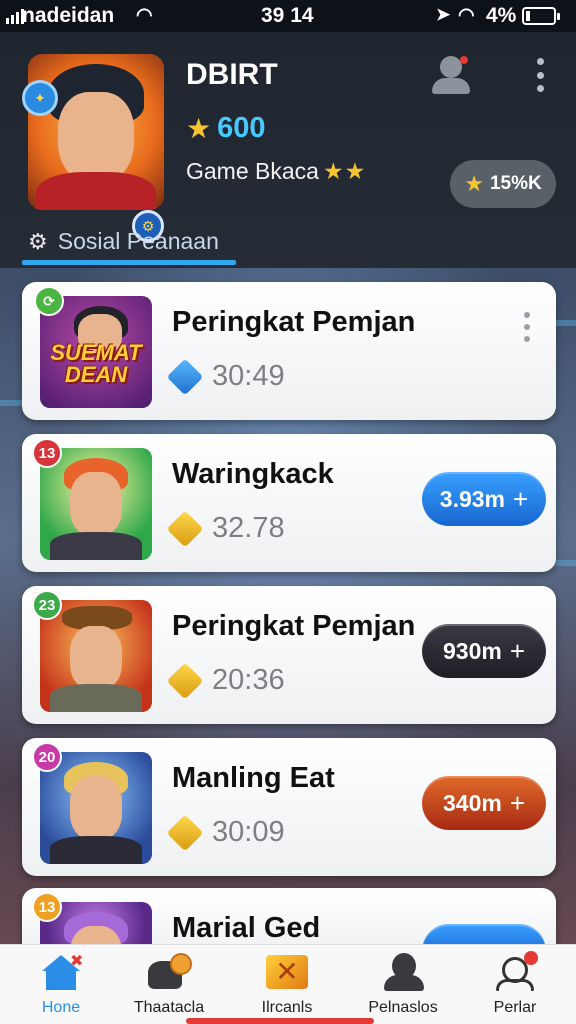 This screenshot has height=1024, width=576. Describe the element at coordinates (96, 132) in the screenshot. I see `avatar` at that location.